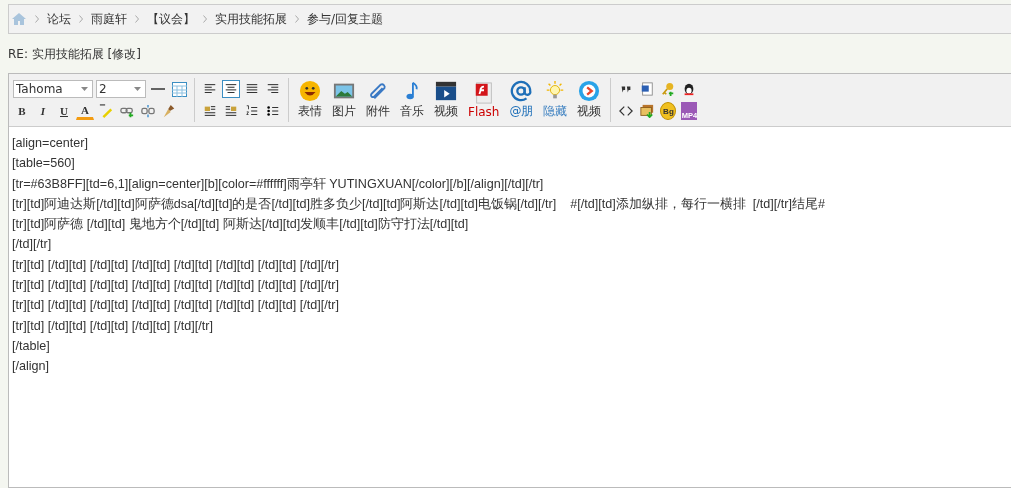  I want to click on editor-text-line: [tr][td]阿萨德 [/td][td] 鬼地方个[/td][td] 阿斯达[/td][td]发顺丰[/td][td]防守打法[/td][td], so click(241, 225).